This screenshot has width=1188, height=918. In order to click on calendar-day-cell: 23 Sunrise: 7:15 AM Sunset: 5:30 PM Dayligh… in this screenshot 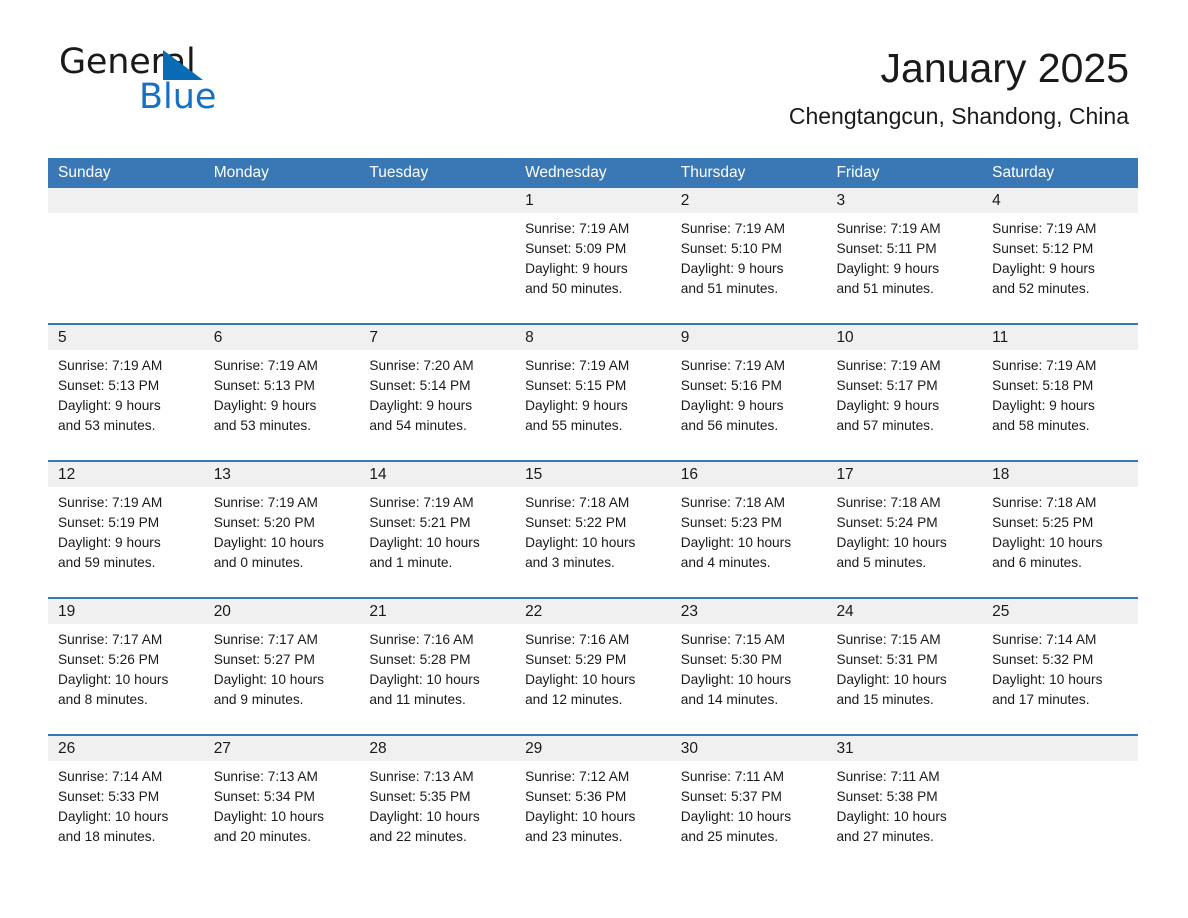, I will do `click(748, 666)`.